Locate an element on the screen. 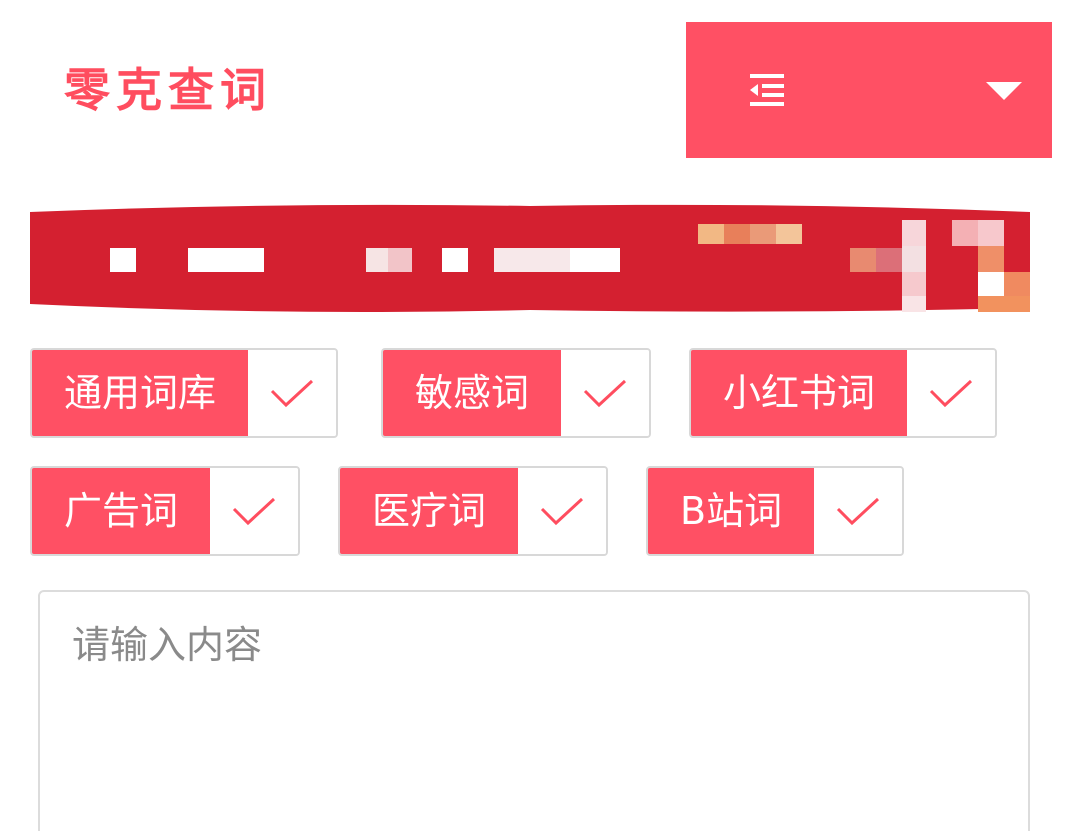 The height and width of the screenshot is (831, 1080). tag-bilibili: B站词 is located at coordinates (775, 511).